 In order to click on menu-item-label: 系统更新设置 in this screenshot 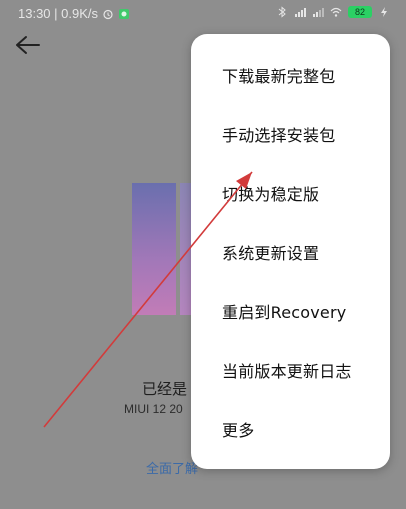, I will do `click(271, 253)`.